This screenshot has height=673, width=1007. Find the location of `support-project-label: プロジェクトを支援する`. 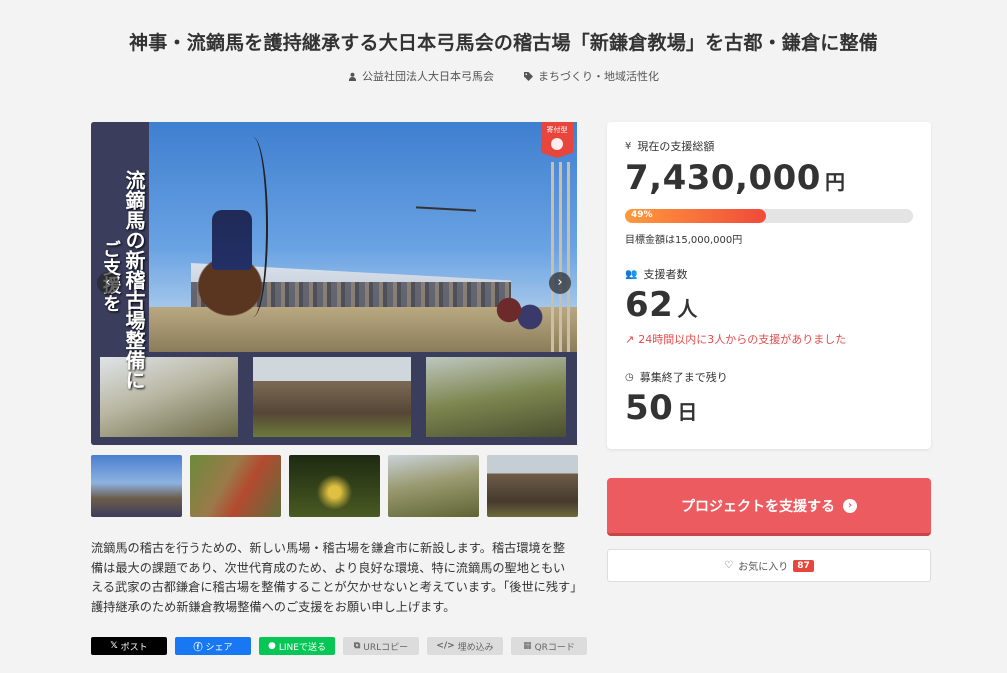

support-project-label: プロジェクトを支援する is located at coordinates (758, 506).